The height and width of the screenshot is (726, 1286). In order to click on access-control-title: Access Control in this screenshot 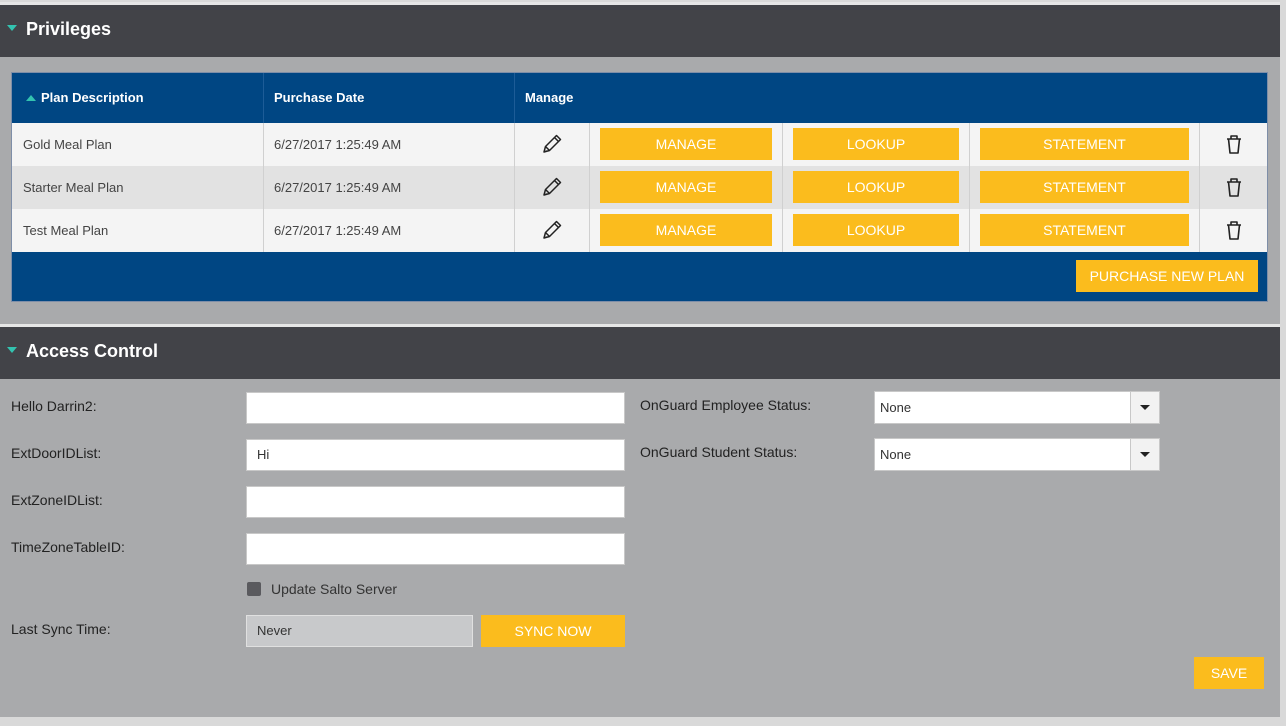, I will do `click(92, 351)`.